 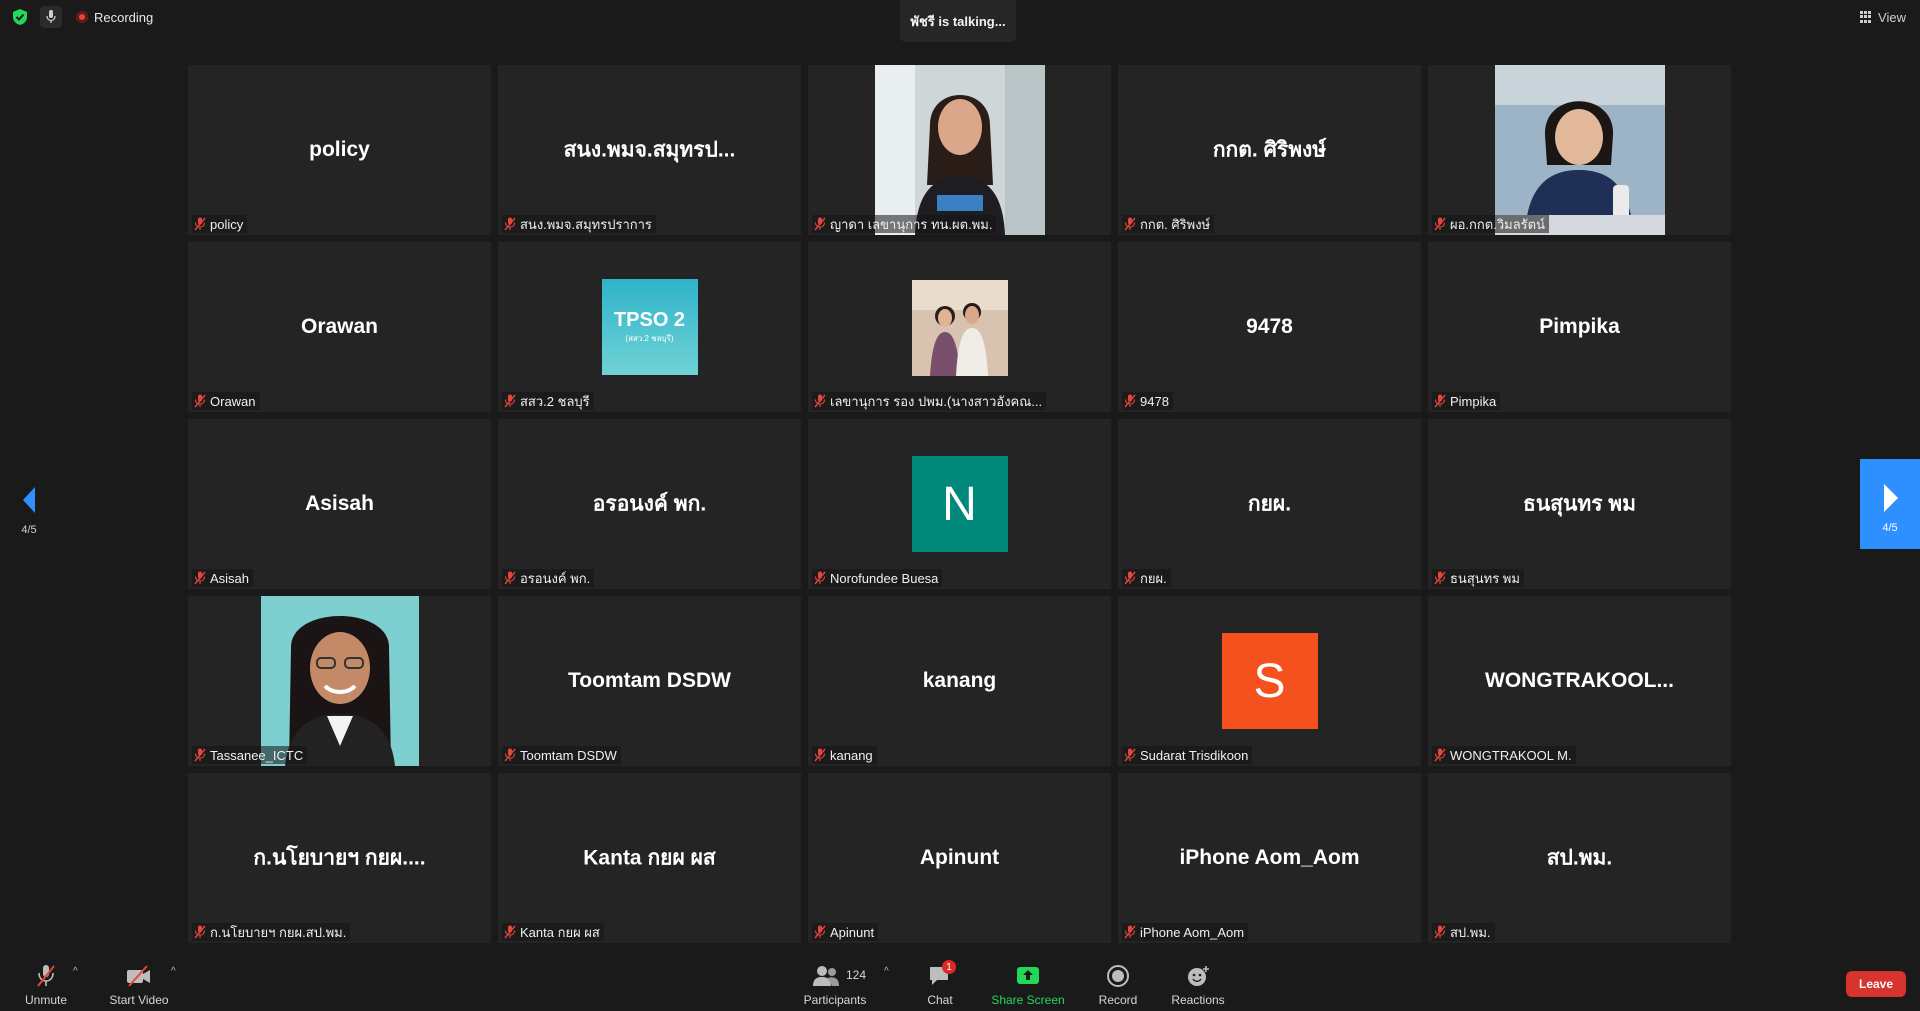 What do you see at coordinates (1154, 401) in the screenshot?
I see `participant-name: 9478` at bounding box center [1154, 401].